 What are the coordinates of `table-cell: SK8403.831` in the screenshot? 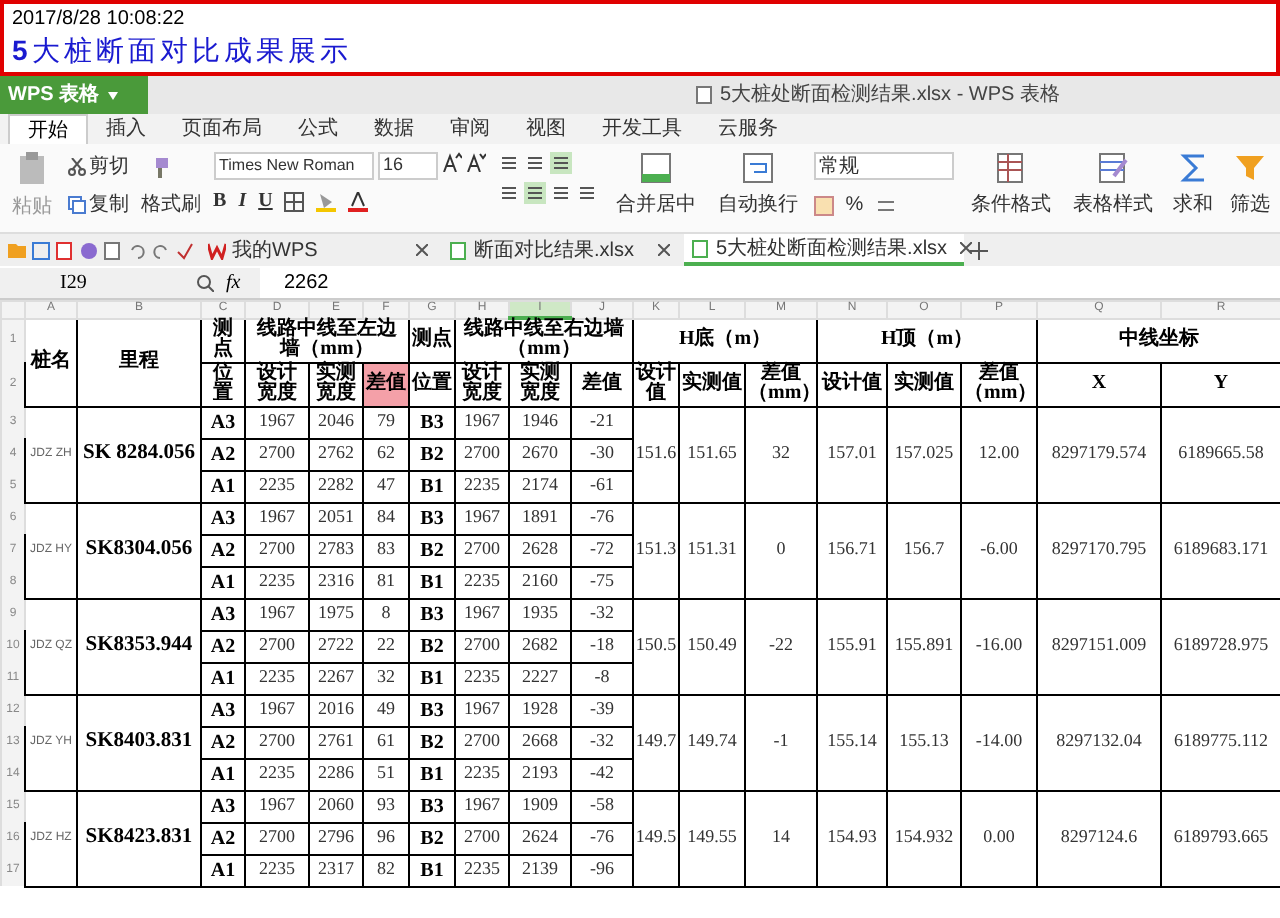 It's located at (139, 742).